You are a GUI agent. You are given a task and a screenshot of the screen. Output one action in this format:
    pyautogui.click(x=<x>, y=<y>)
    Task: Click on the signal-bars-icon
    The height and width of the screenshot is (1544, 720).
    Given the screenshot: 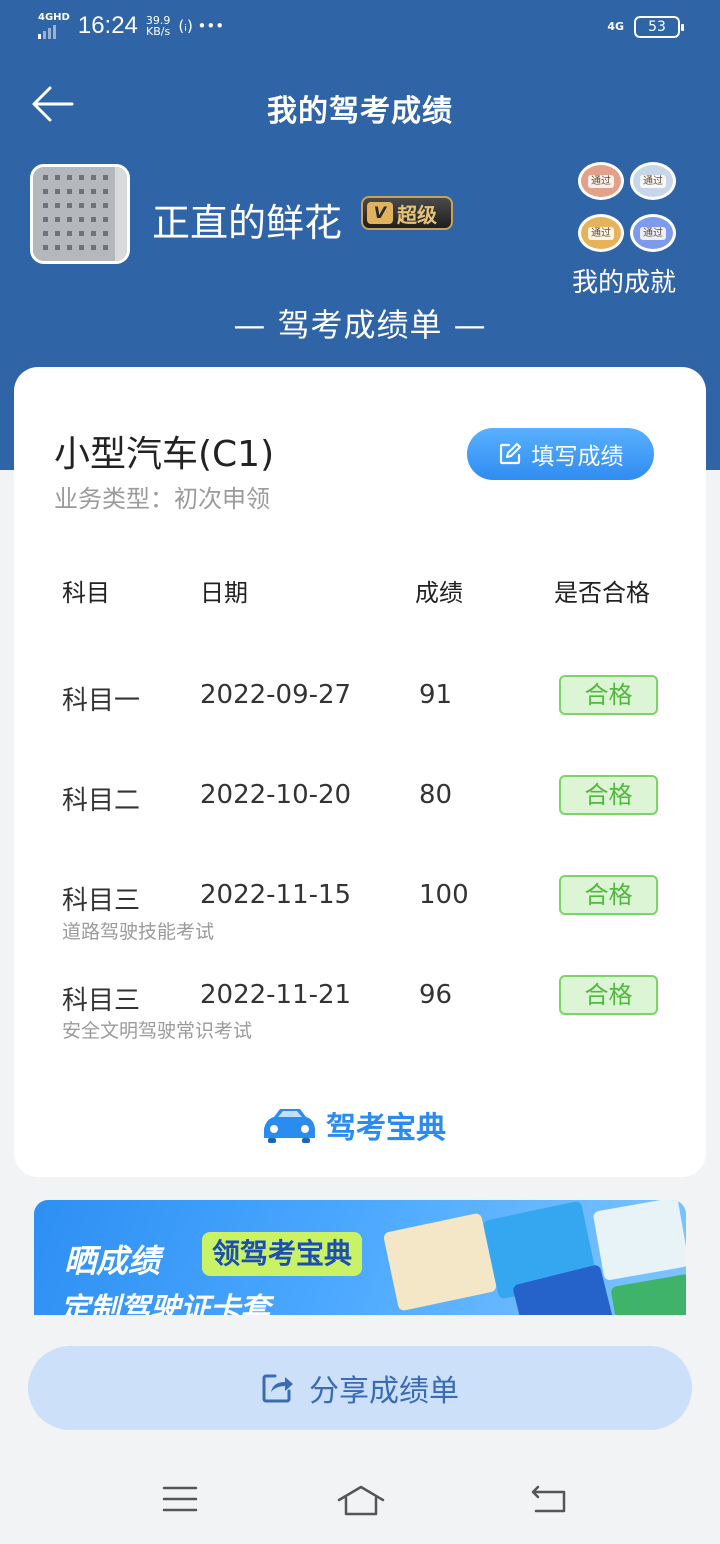 What is the action you would take?
    pyautogui.click(x=54, y=32)
    